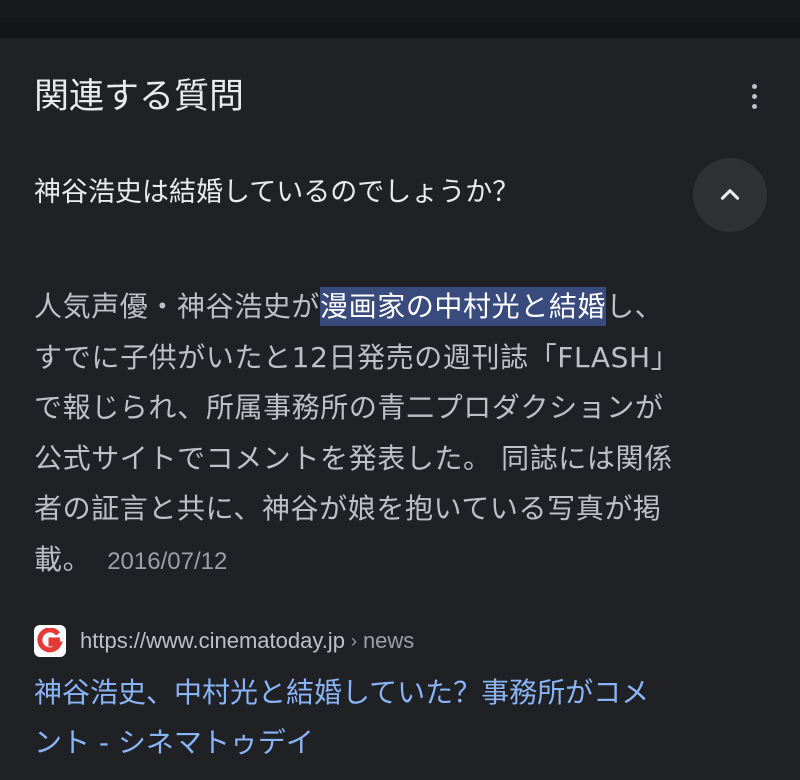  Describe the element at coordinates (404, 693) in the screenshot. I see `result-title-line: 神谷浩史、中村光と結婚していた？事務所がコメ` at that location.